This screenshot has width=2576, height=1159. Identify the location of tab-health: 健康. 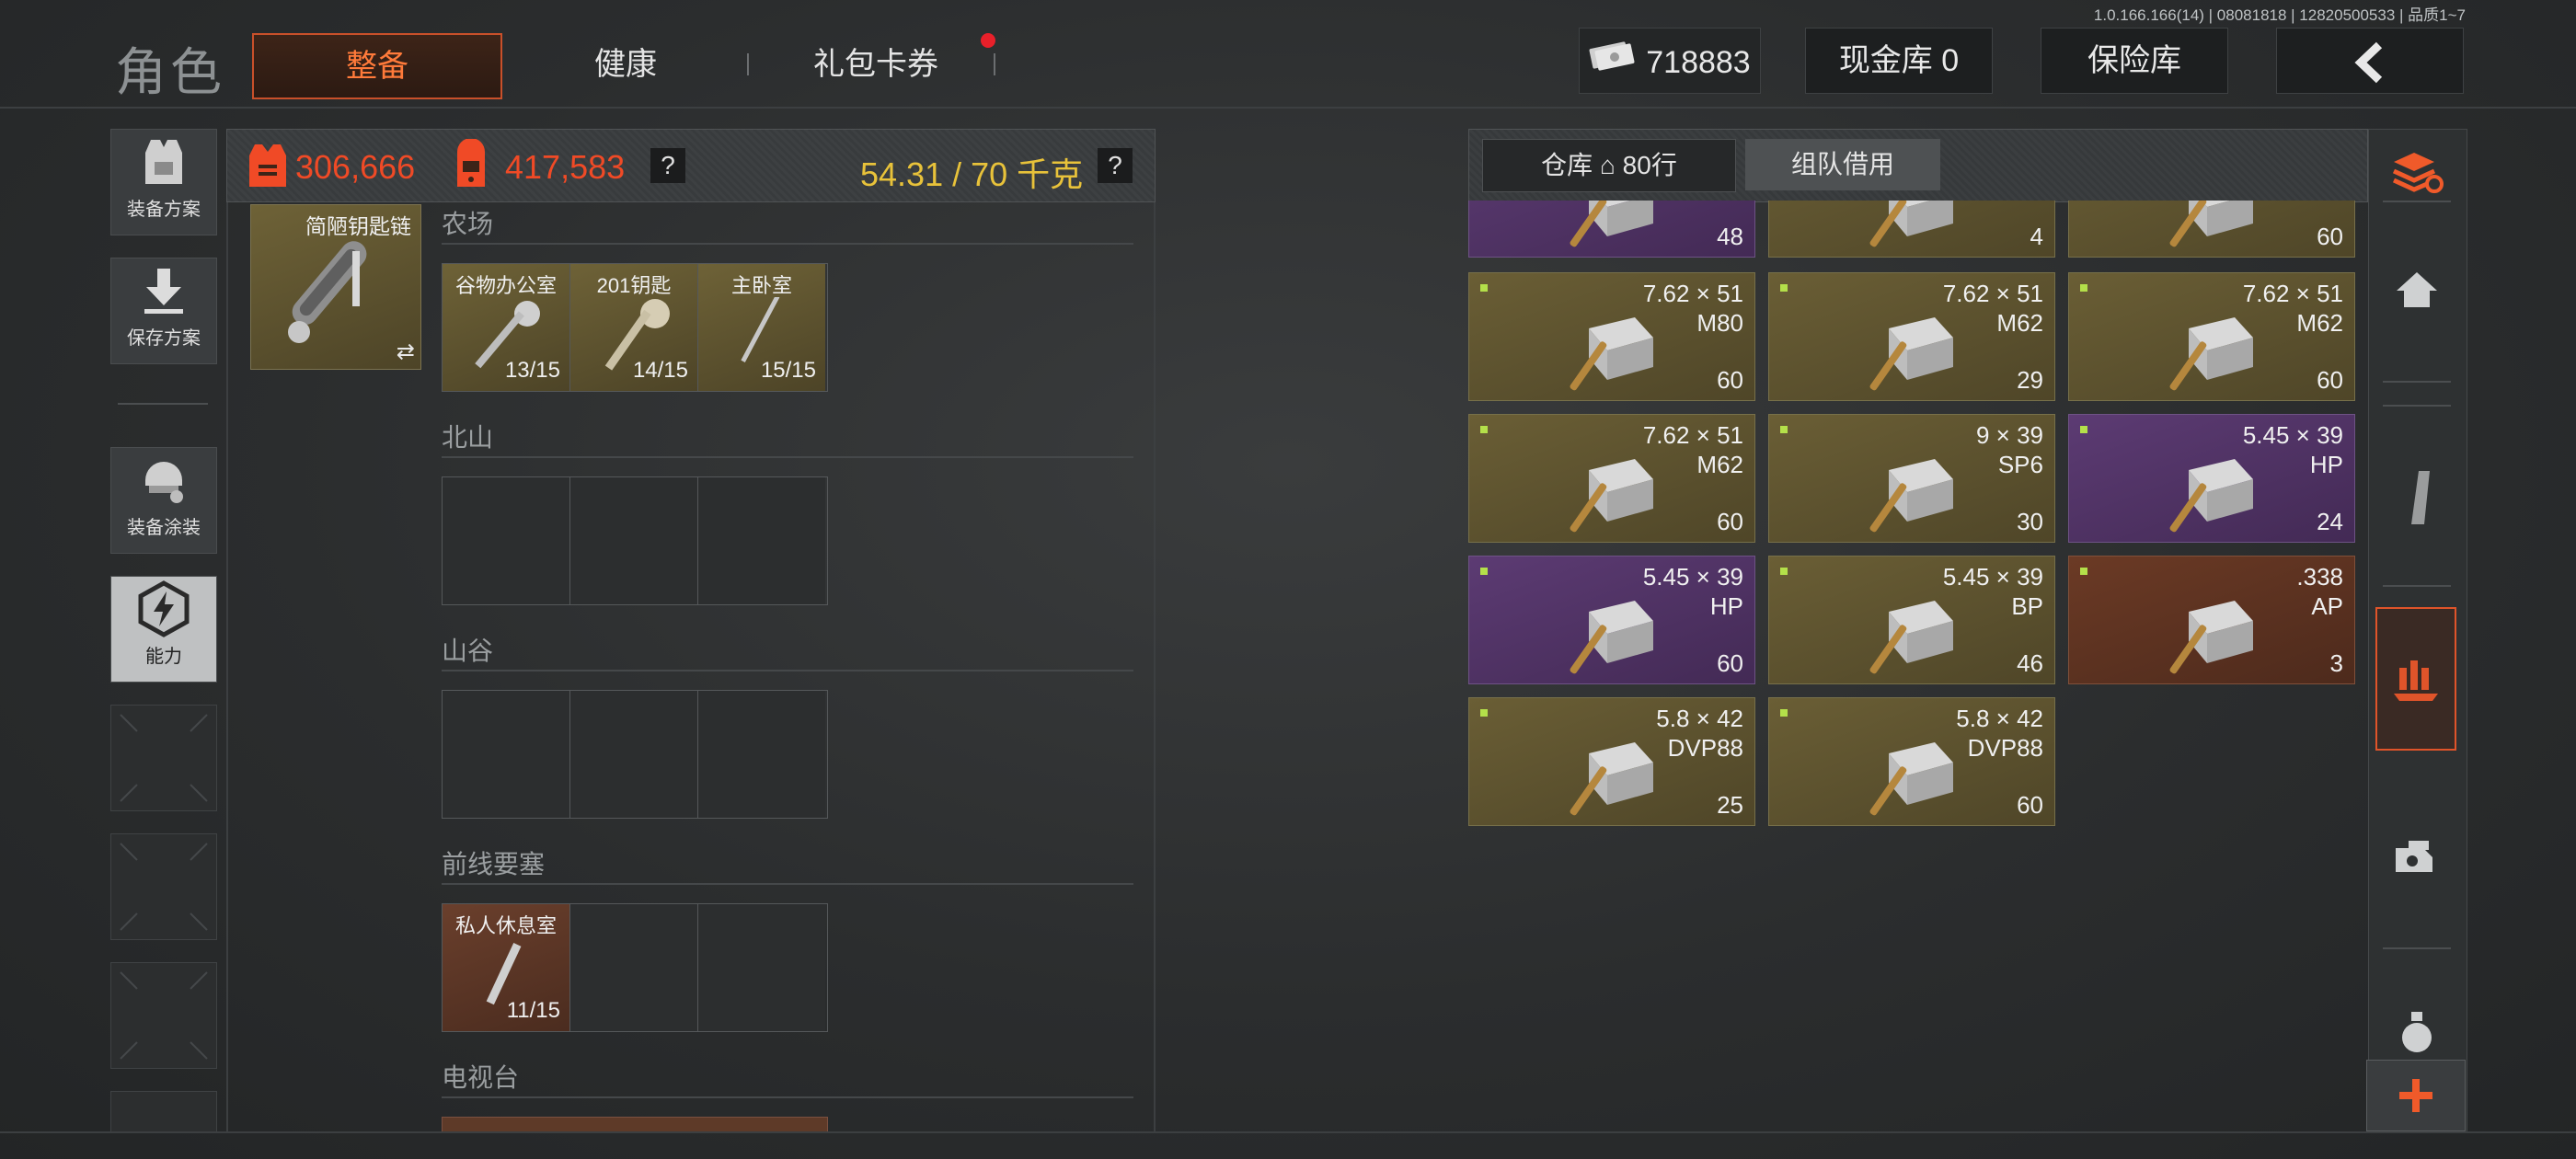
(625, 64).